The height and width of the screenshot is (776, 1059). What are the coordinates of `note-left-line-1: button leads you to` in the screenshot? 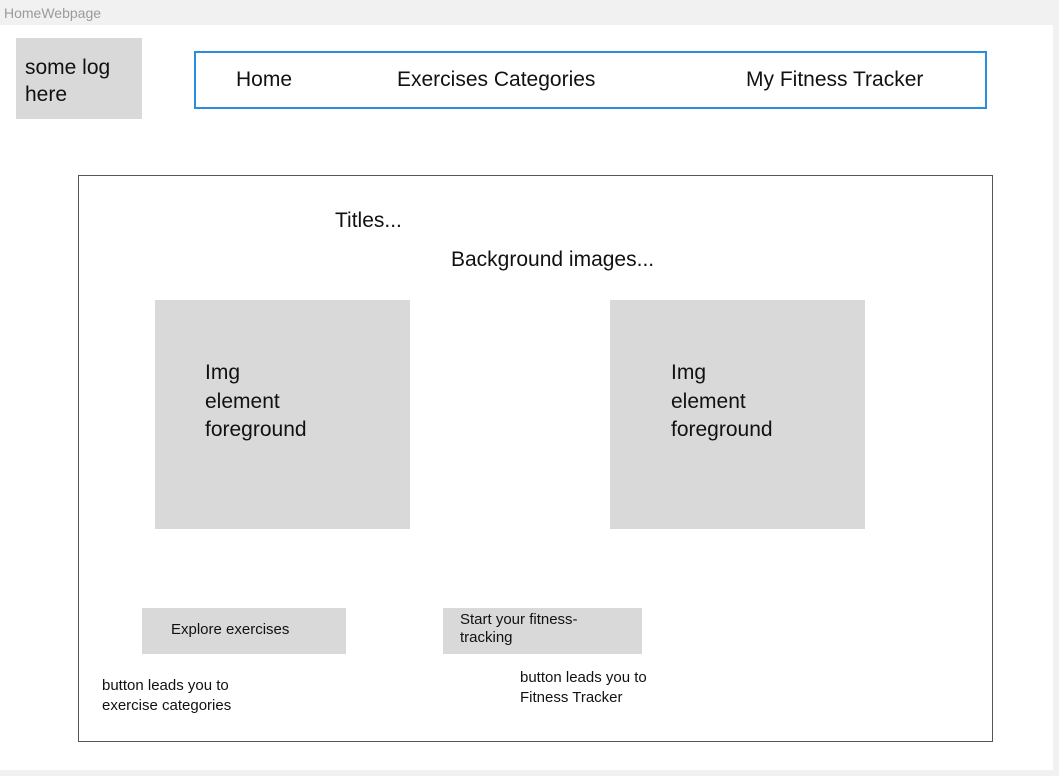 It's located at (165, 685).